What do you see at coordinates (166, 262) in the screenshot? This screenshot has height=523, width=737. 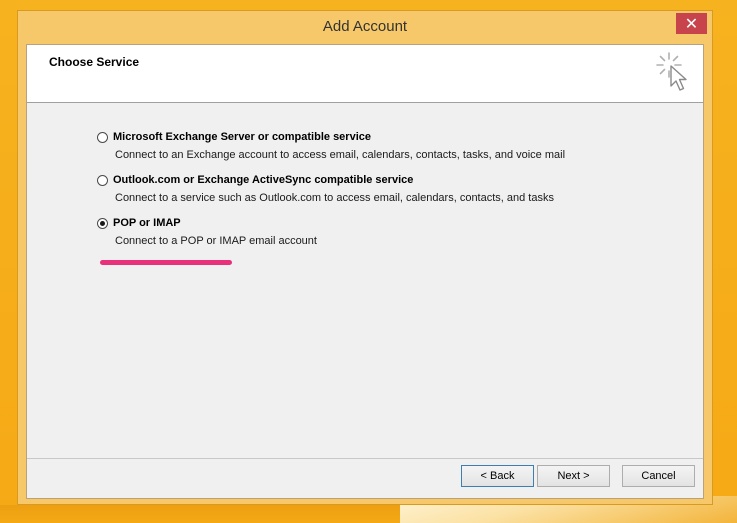 I see `highlight-underline` at bounding box center [166, 262].